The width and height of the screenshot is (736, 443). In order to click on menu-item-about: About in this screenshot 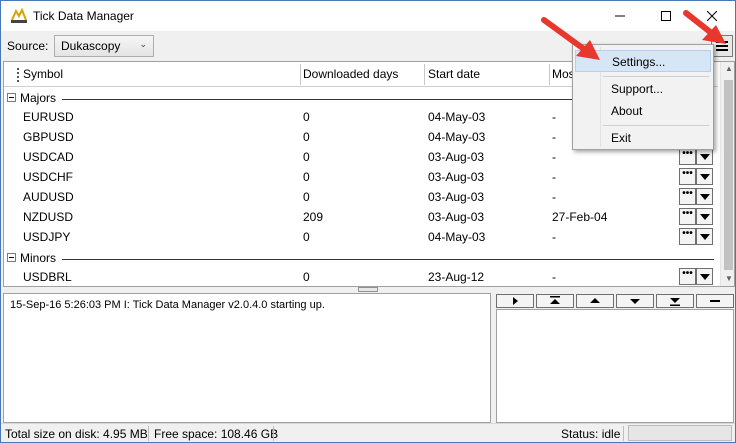, I will do `click(643, 111)`.